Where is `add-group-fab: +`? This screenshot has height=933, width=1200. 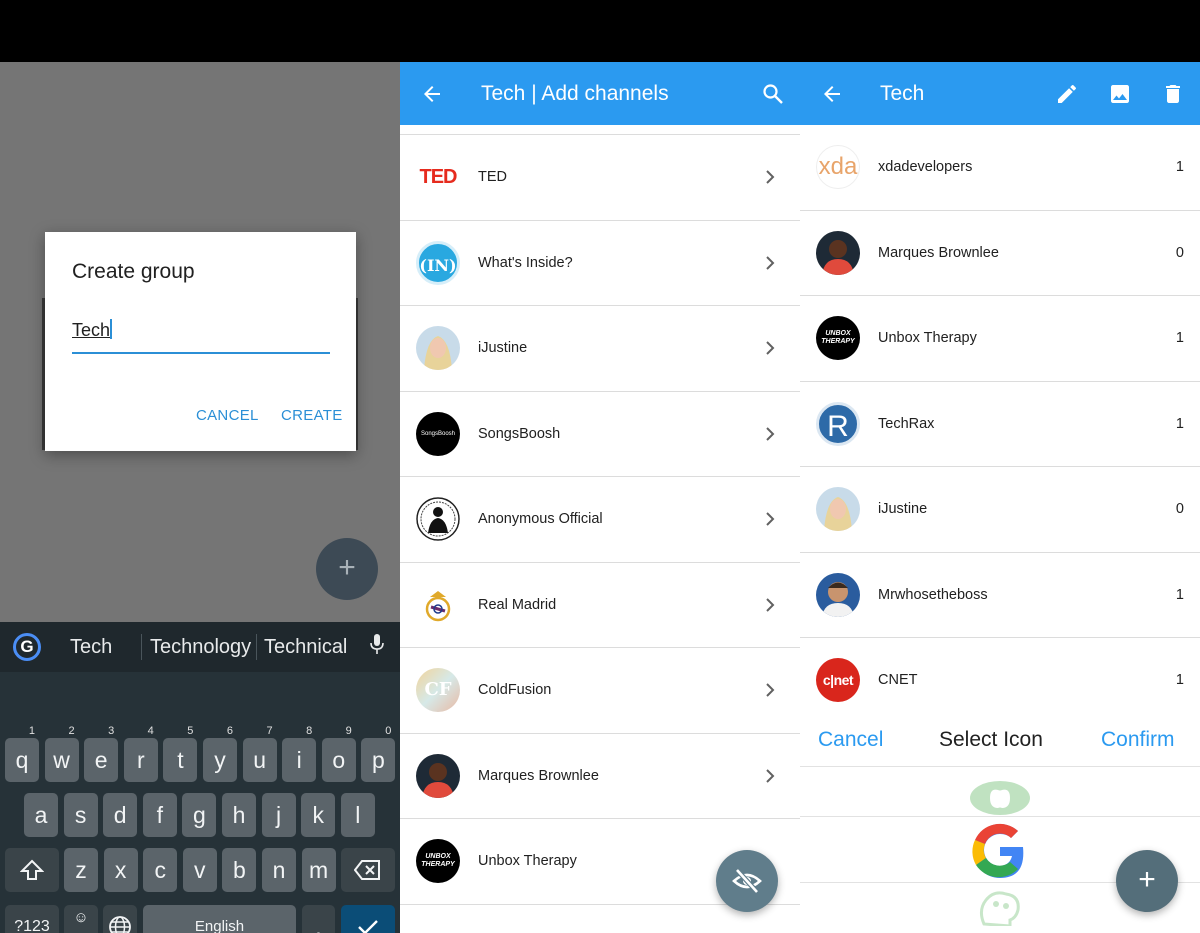
add-group-fab: + is located at coordinates (347, 569).